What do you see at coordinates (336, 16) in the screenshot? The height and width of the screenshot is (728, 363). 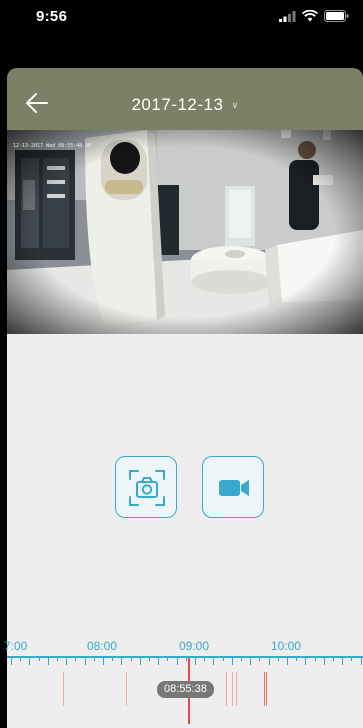 I see `battery-icon` at bounding box center [336, 16].